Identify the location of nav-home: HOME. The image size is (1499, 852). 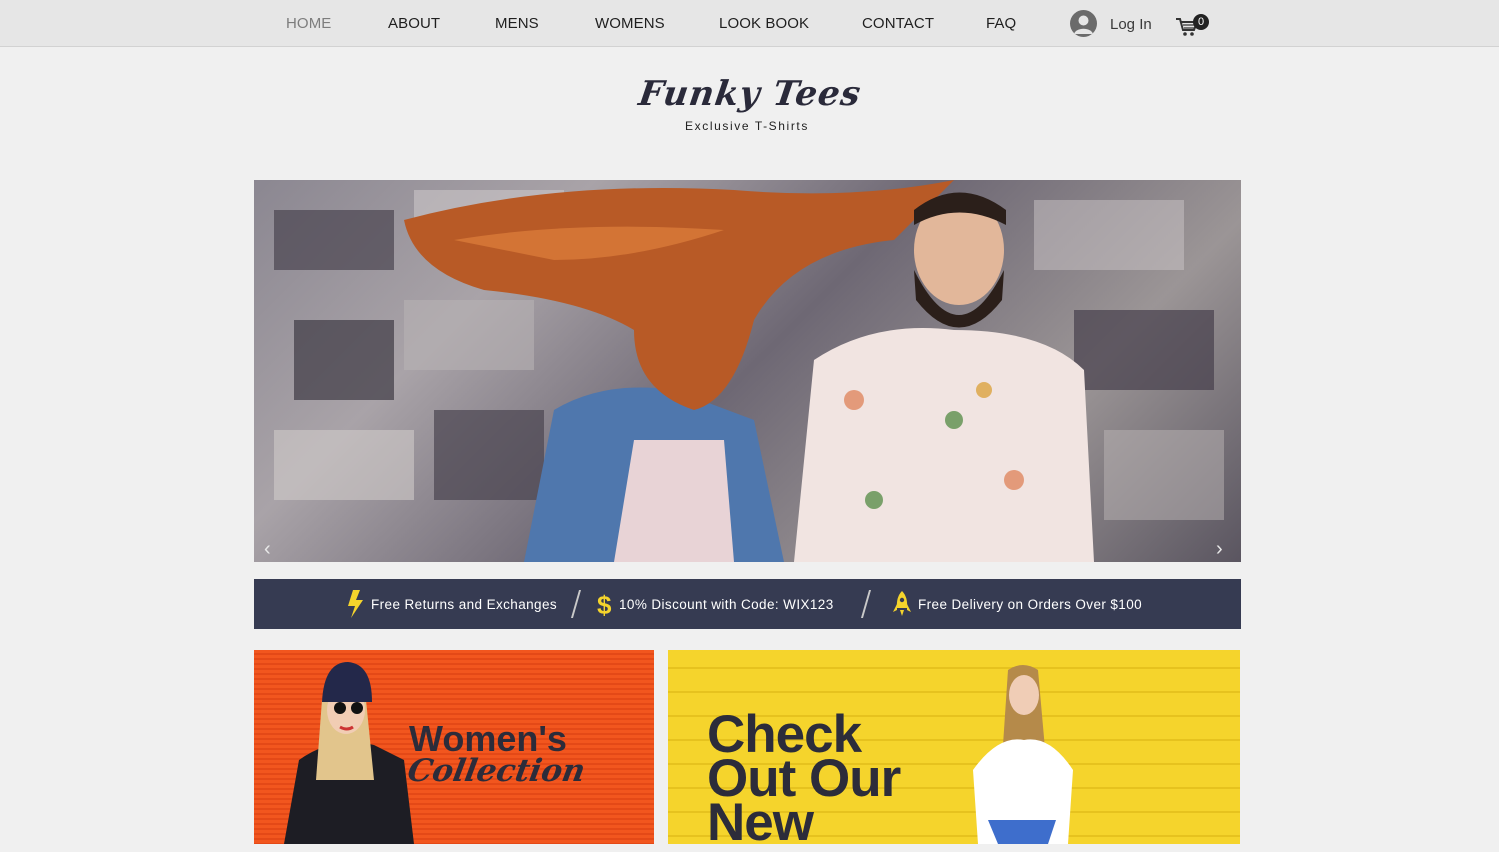
(308, 23).